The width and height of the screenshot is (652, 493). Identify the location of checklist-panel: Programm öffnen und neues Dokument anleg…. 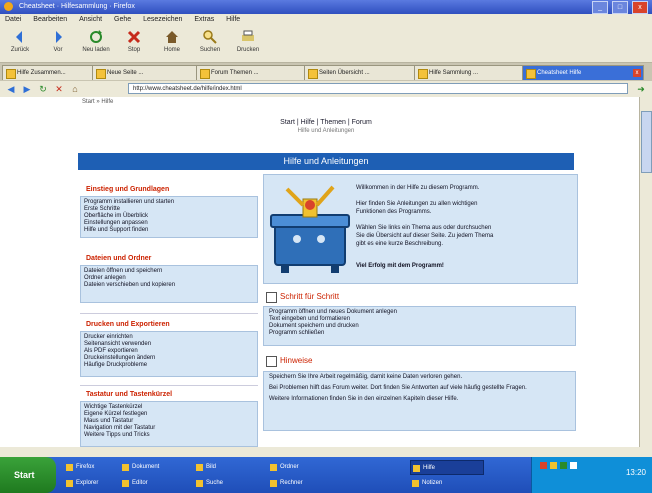
(419, 326).